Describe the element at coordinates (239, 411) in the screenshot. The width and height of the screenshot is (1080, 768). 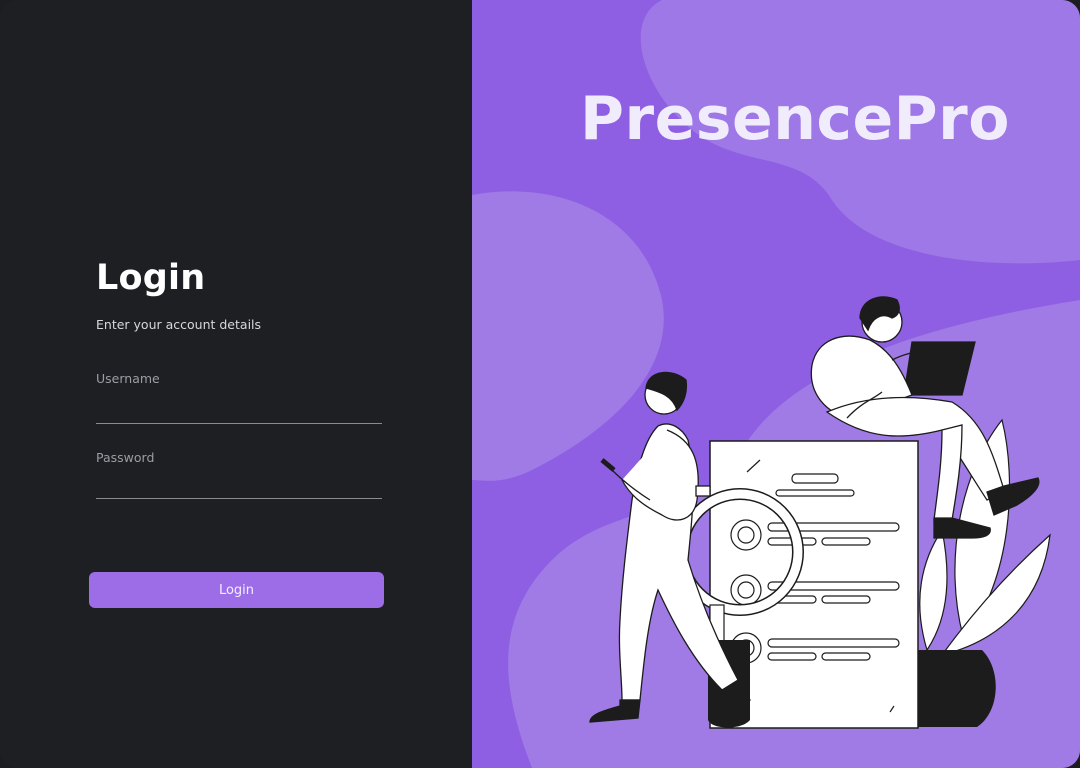
I see `username-input` at that location.